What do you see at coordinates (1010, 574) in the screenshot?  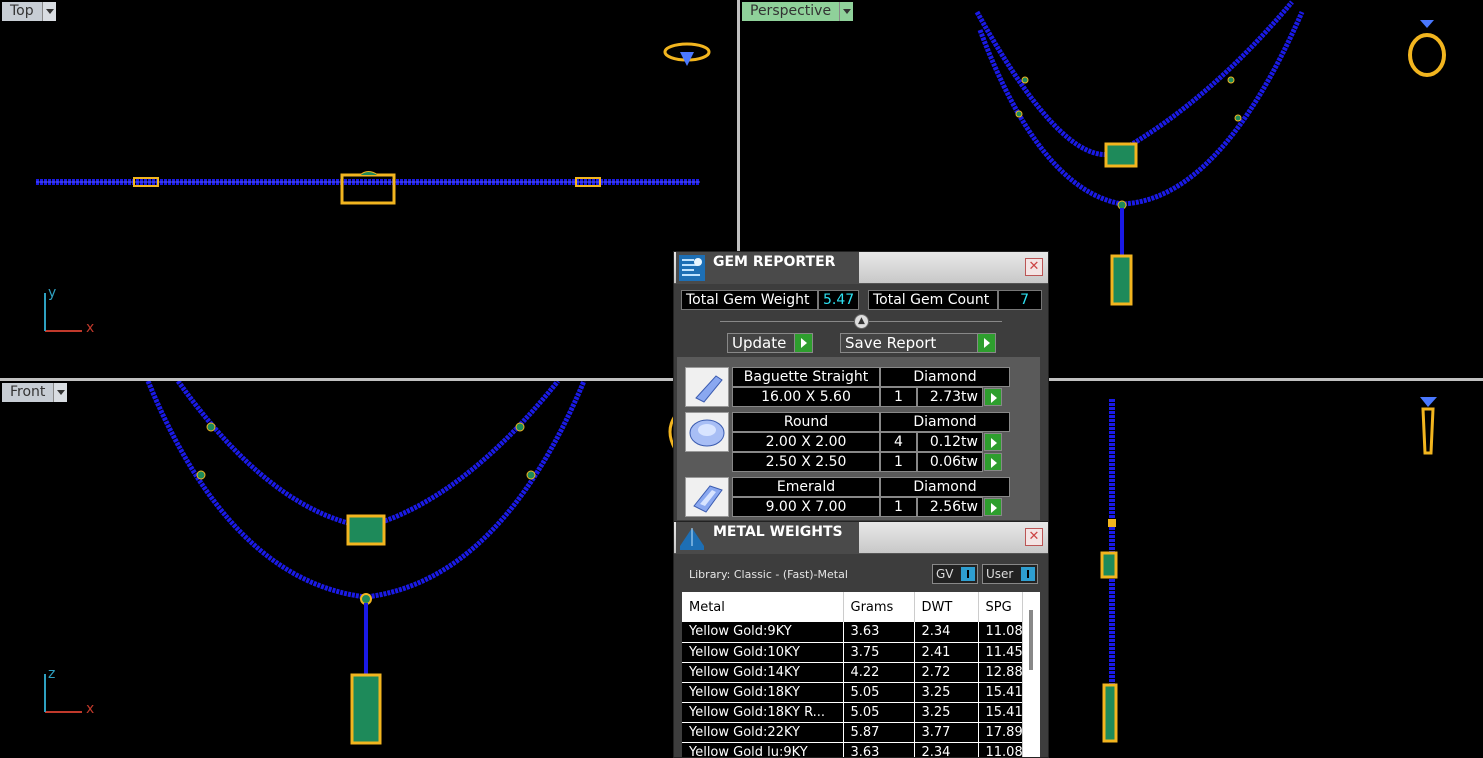 I see `user-toggle: User` at bounding box center [1010, 574].